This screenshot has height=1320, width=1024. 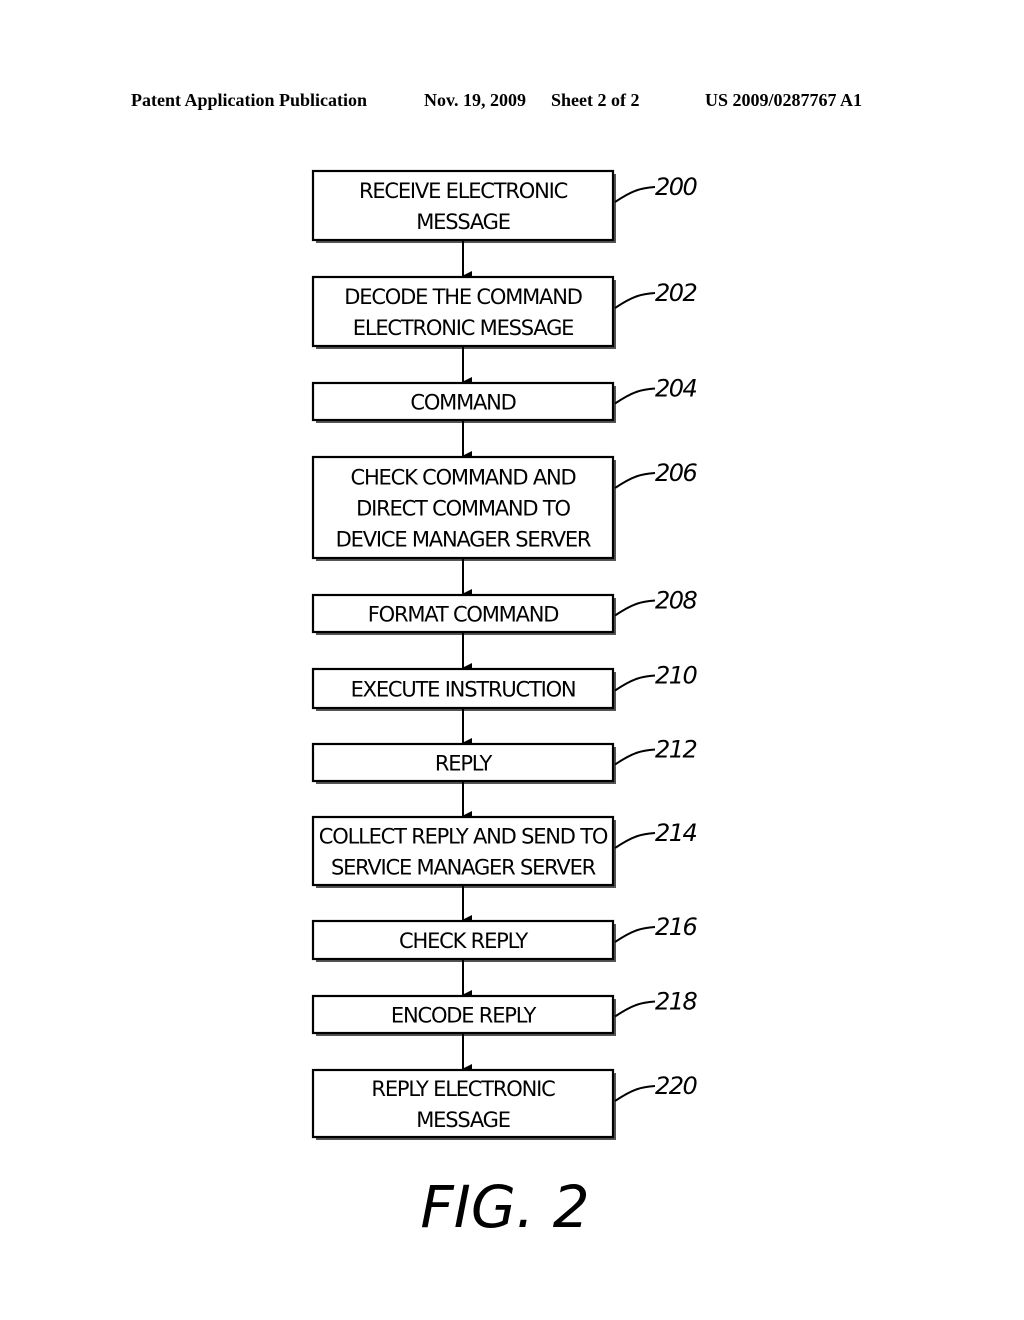 I want to click on flow-step-218: ENCODE REPLY 218, so click(x=505, y=1012).